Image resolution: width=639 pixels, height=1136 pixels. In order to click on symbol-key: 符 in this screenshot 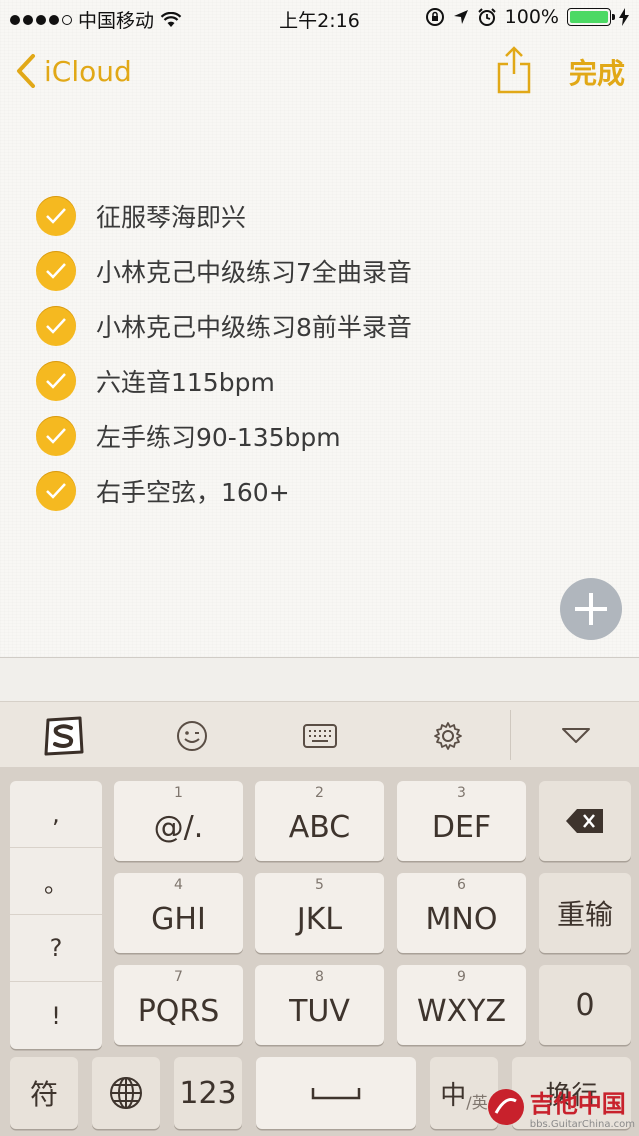, I will do `click(44, 1093)`.